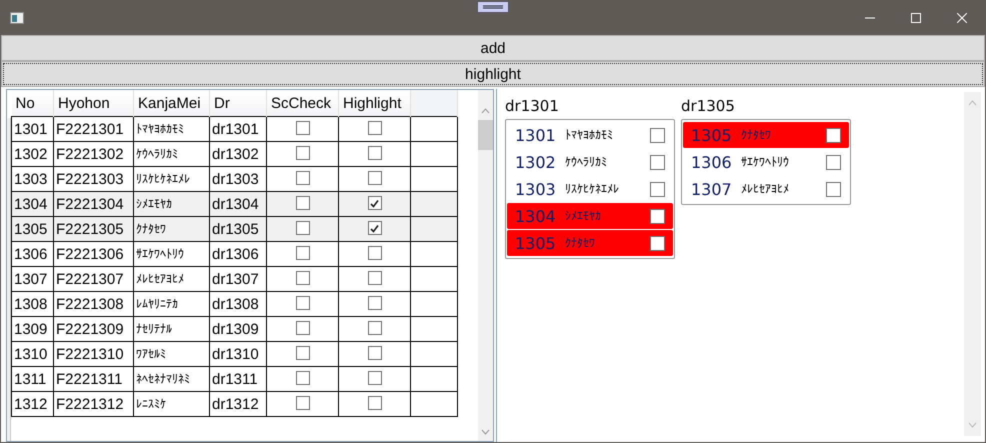  What do you see at coordinates (238, 304) in the screenshot?
I see `table-cell: dr1308` at bounding box center [238, 304].